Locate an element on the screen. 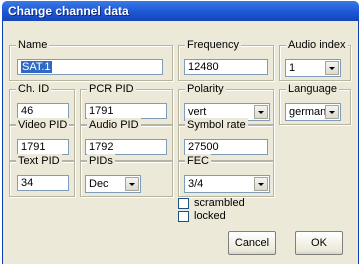 This screenshot has height=264, width=360. symbol-rate-label: Symbol rate is located at coordinates (216, 125).